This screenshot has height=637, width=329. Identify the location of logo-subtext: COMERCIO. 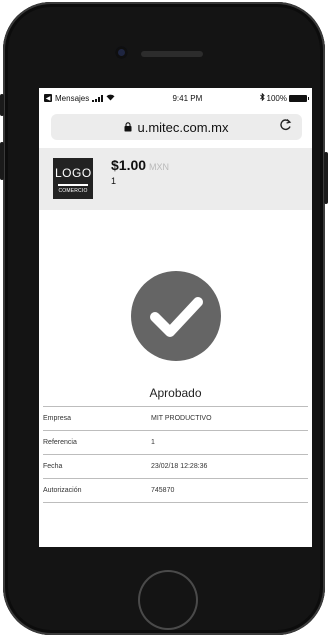
(73, 191).